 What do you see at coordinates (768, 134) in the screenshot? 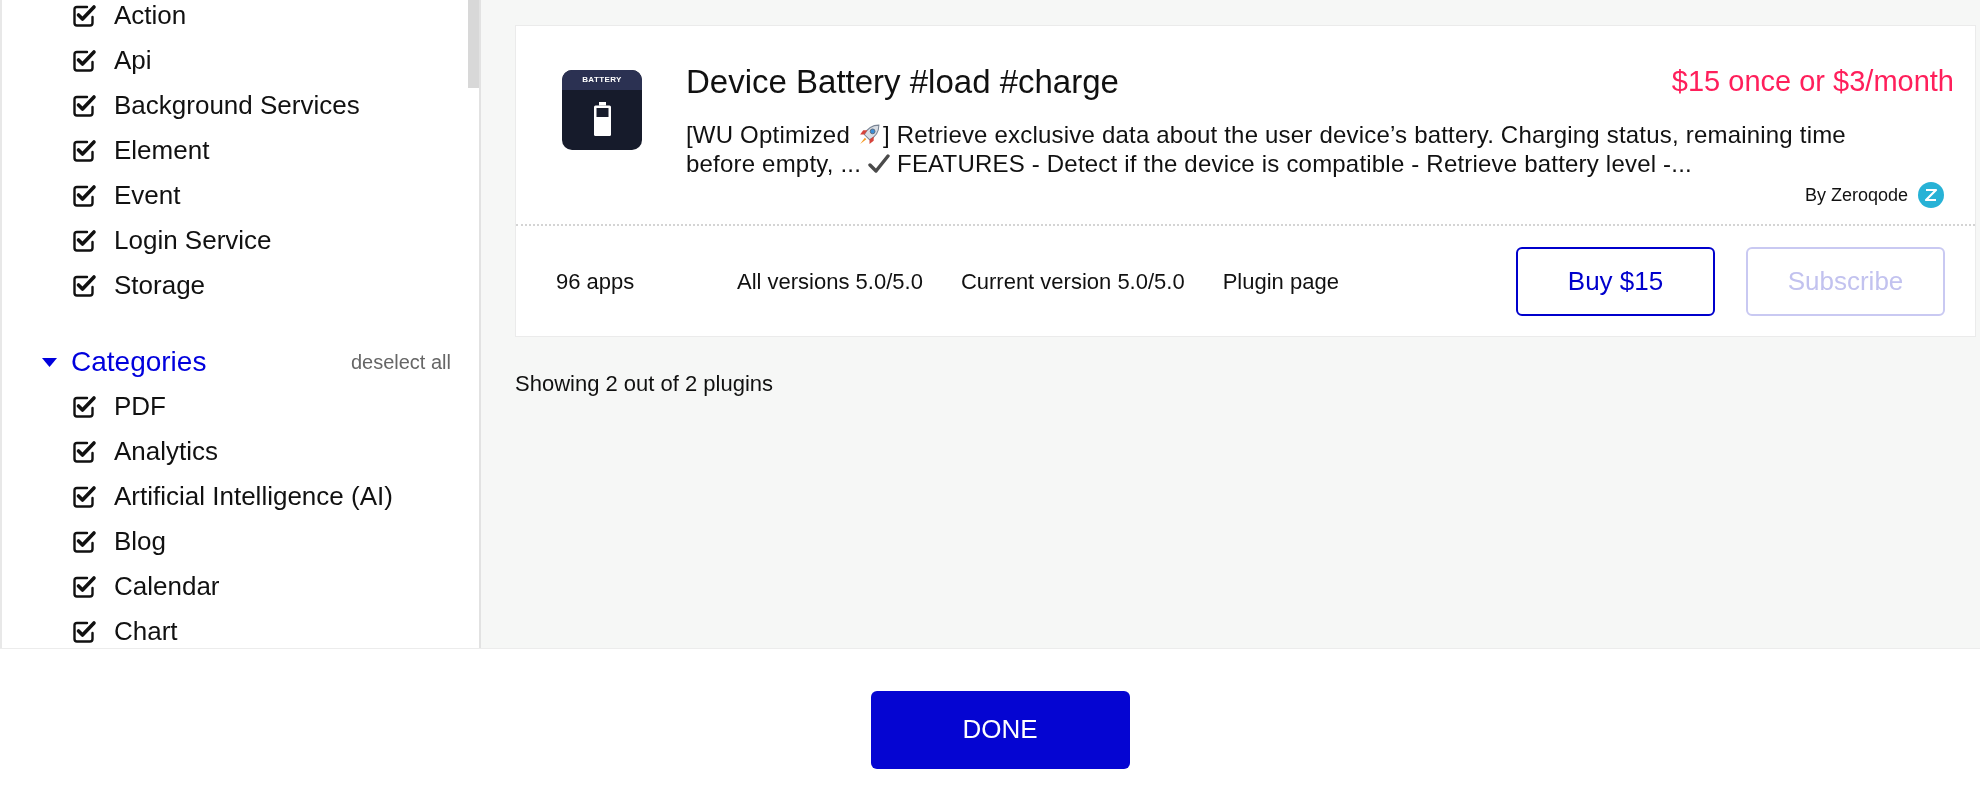
I see `description-text: [WU Optimized` at bounding box center [768, 134].